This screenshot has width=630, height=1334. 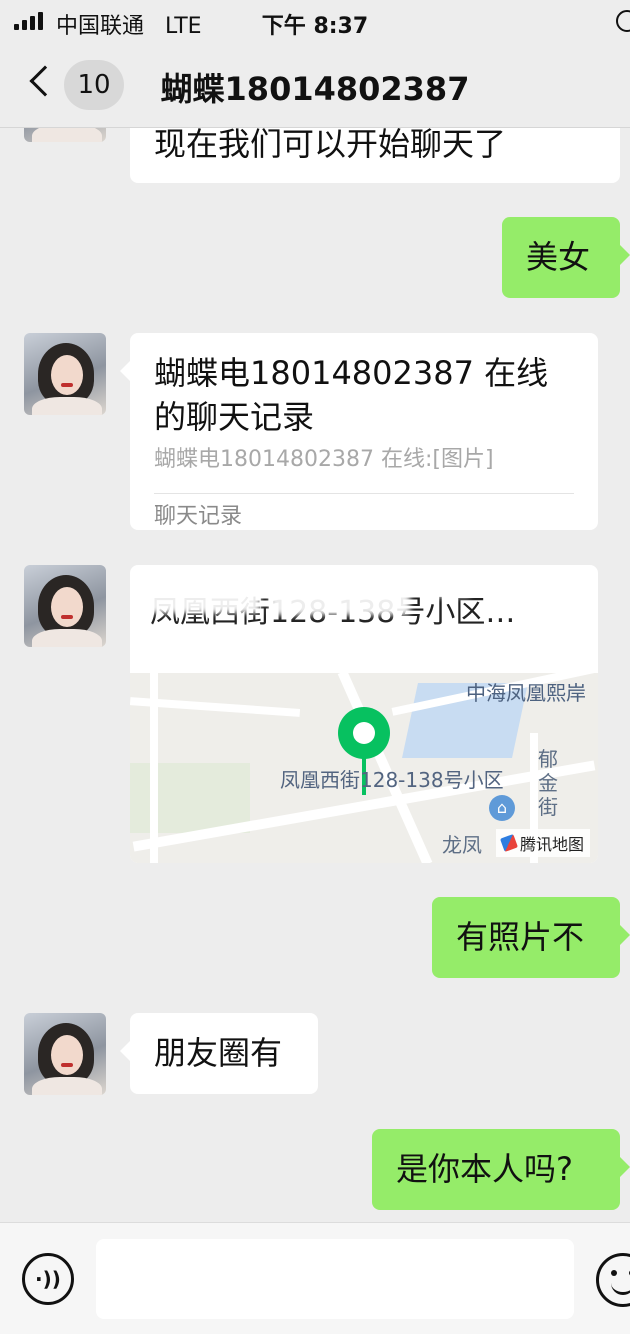 What do you see at coordinates (330, 144) in the screenshot?
I see `message-text: 现在我们可以开始聊天了` at bounding box center [330, 144].